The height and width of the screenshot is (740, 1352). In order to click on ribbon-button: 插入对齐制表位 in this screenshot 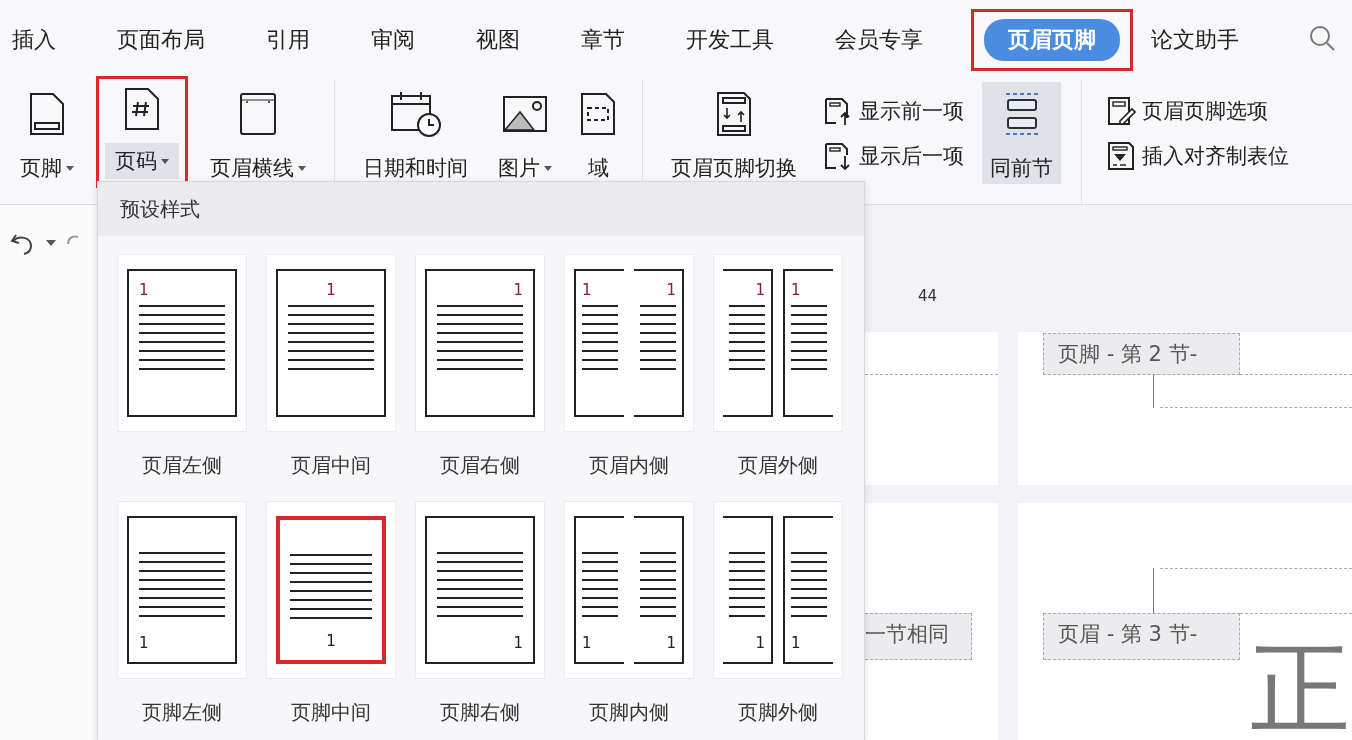, I will do `click(1197, 155)`.